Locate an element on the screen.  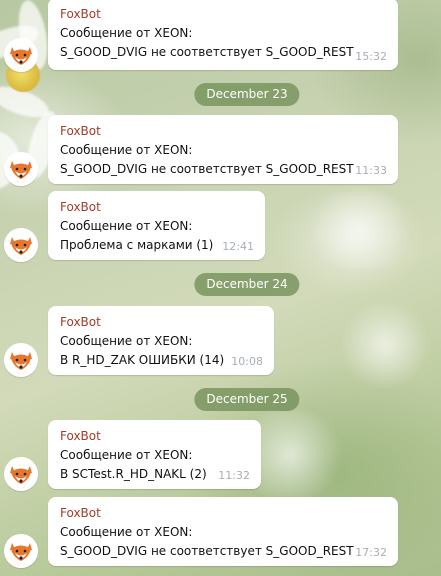
date-separator: December 25 is located at coordinates (247, 399).